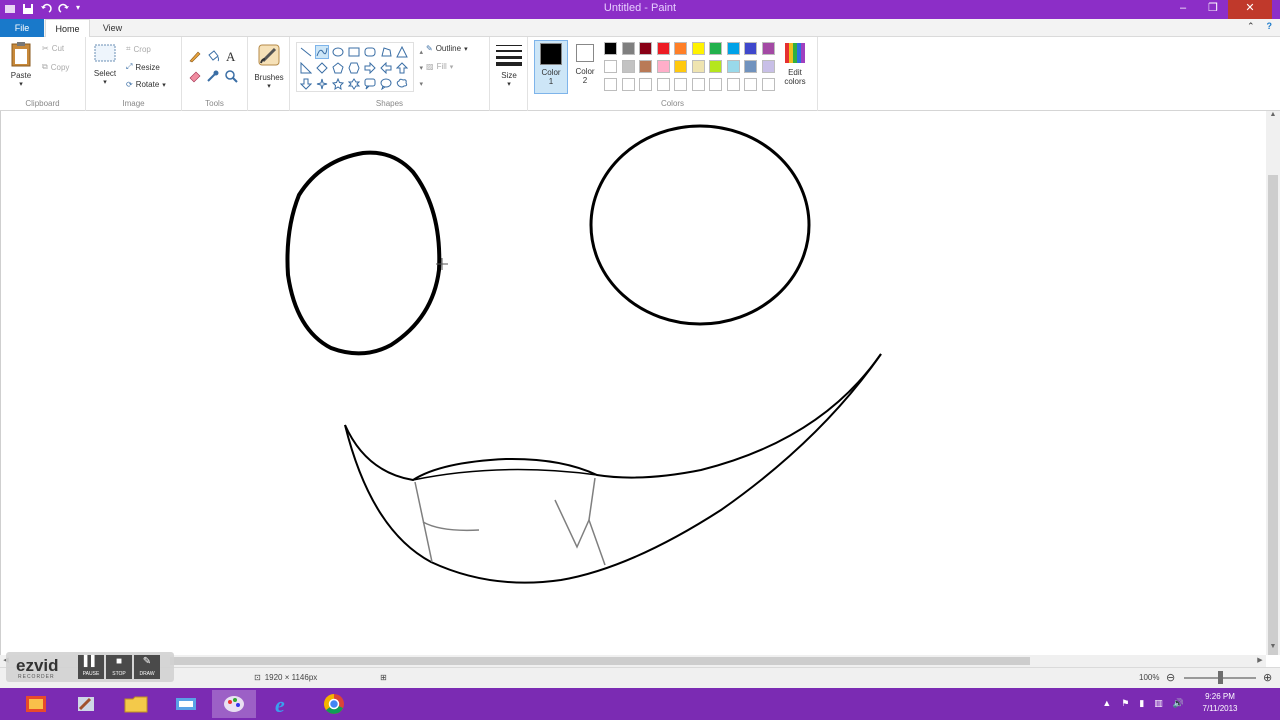  I want to click on right-arrow-shape-icon, so click(370, 68).